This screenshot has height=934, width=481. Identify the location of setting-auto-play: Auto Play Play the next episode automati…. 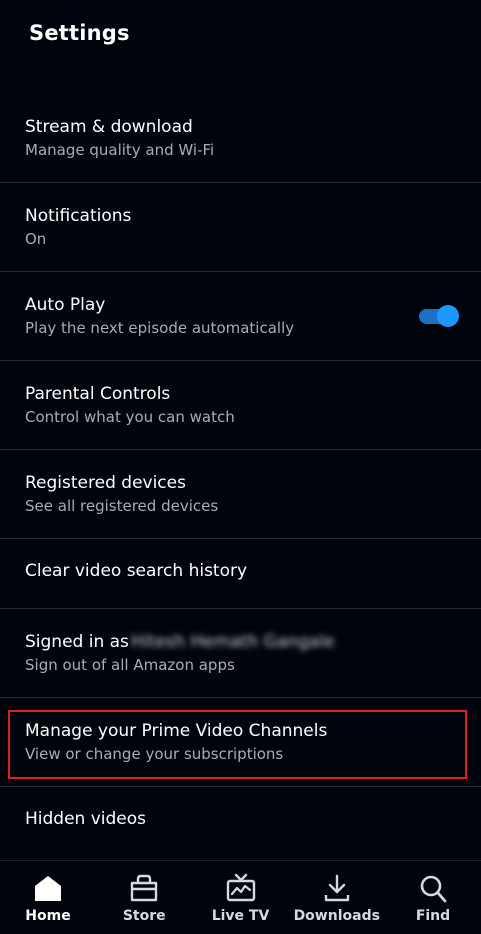
(240, 316).